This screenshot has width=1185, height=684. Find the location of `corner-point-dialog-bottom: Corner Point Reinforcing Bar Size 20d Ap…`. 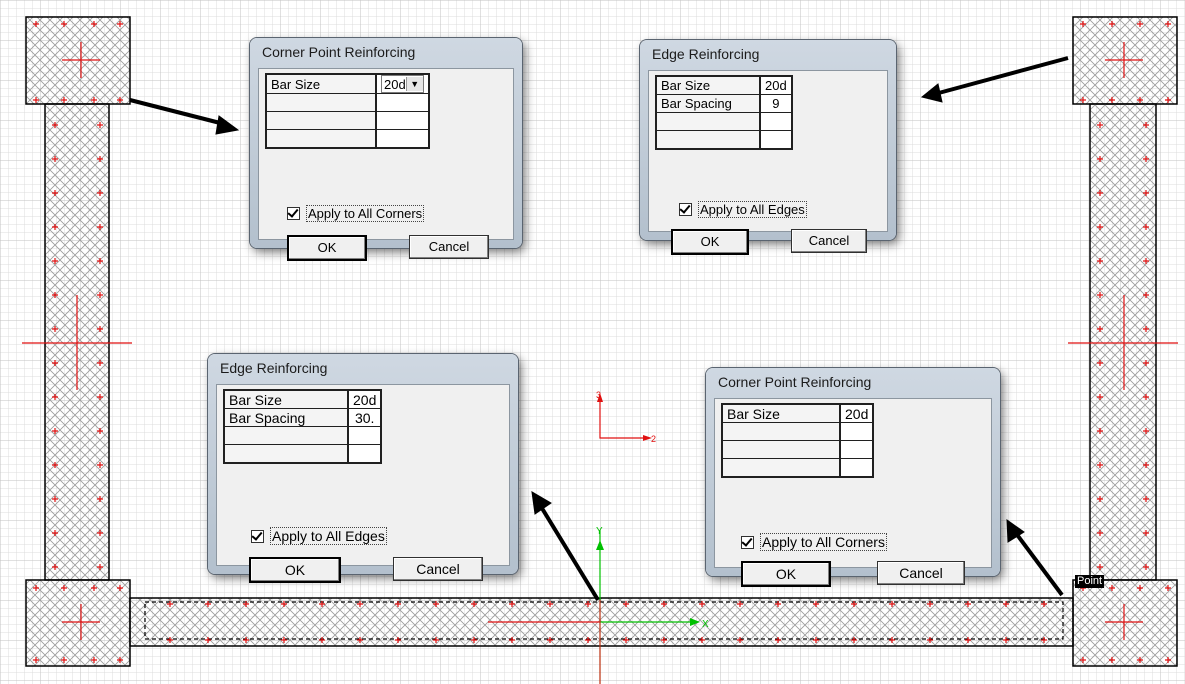

corner-point-dialog-bottom: Corner Point Reinforcing Bar Size 20d Ap… is located at coordinates (853, 477).